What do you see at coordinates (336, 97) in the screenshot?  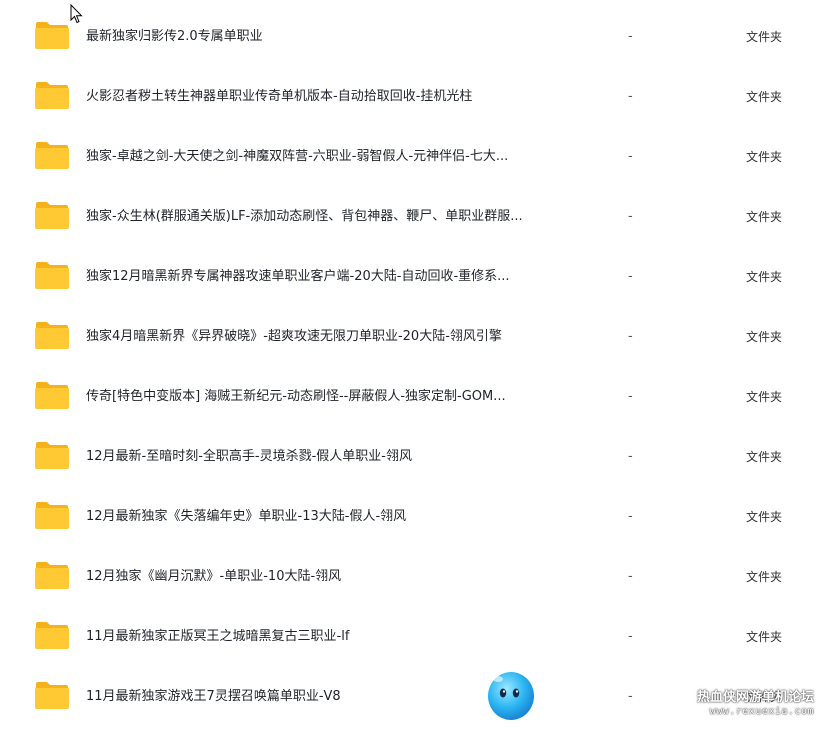 I see `file-name: 火影忍者秽土转生神器单职业传奇单机版本-自动拾取回收-挂机光柱` at bounding box center [336, 97].